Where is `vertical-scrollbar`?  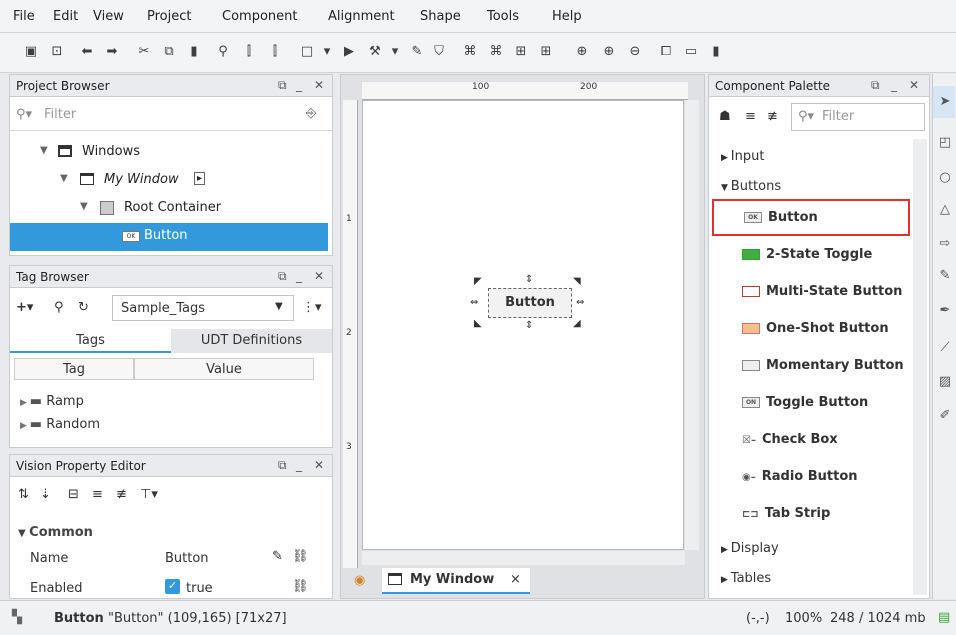 vertical-scrollbar is located at coordinates (692, 325).